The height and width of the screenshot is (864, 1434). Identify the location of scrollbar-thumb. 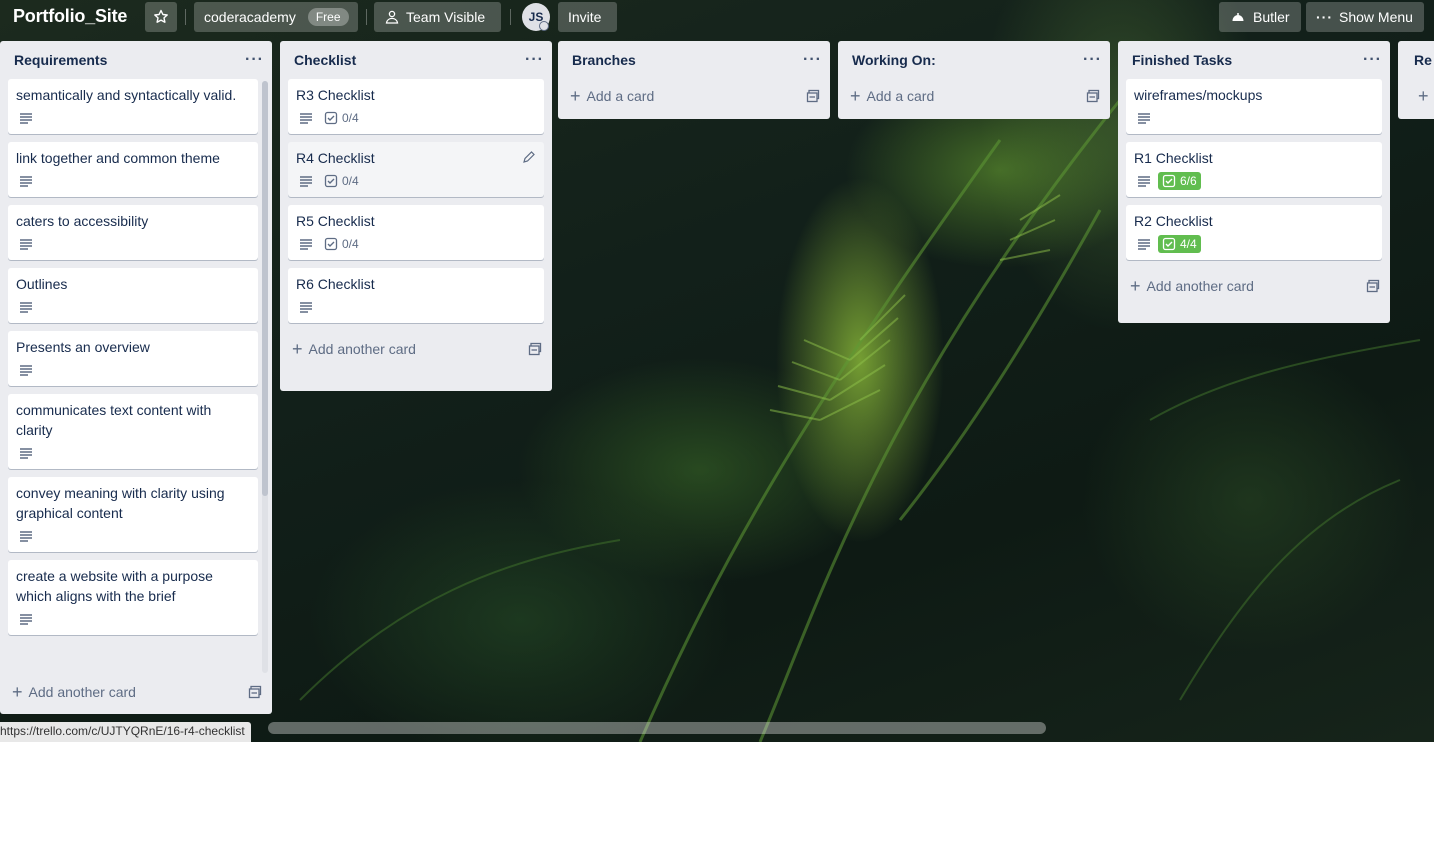
(265, 288).